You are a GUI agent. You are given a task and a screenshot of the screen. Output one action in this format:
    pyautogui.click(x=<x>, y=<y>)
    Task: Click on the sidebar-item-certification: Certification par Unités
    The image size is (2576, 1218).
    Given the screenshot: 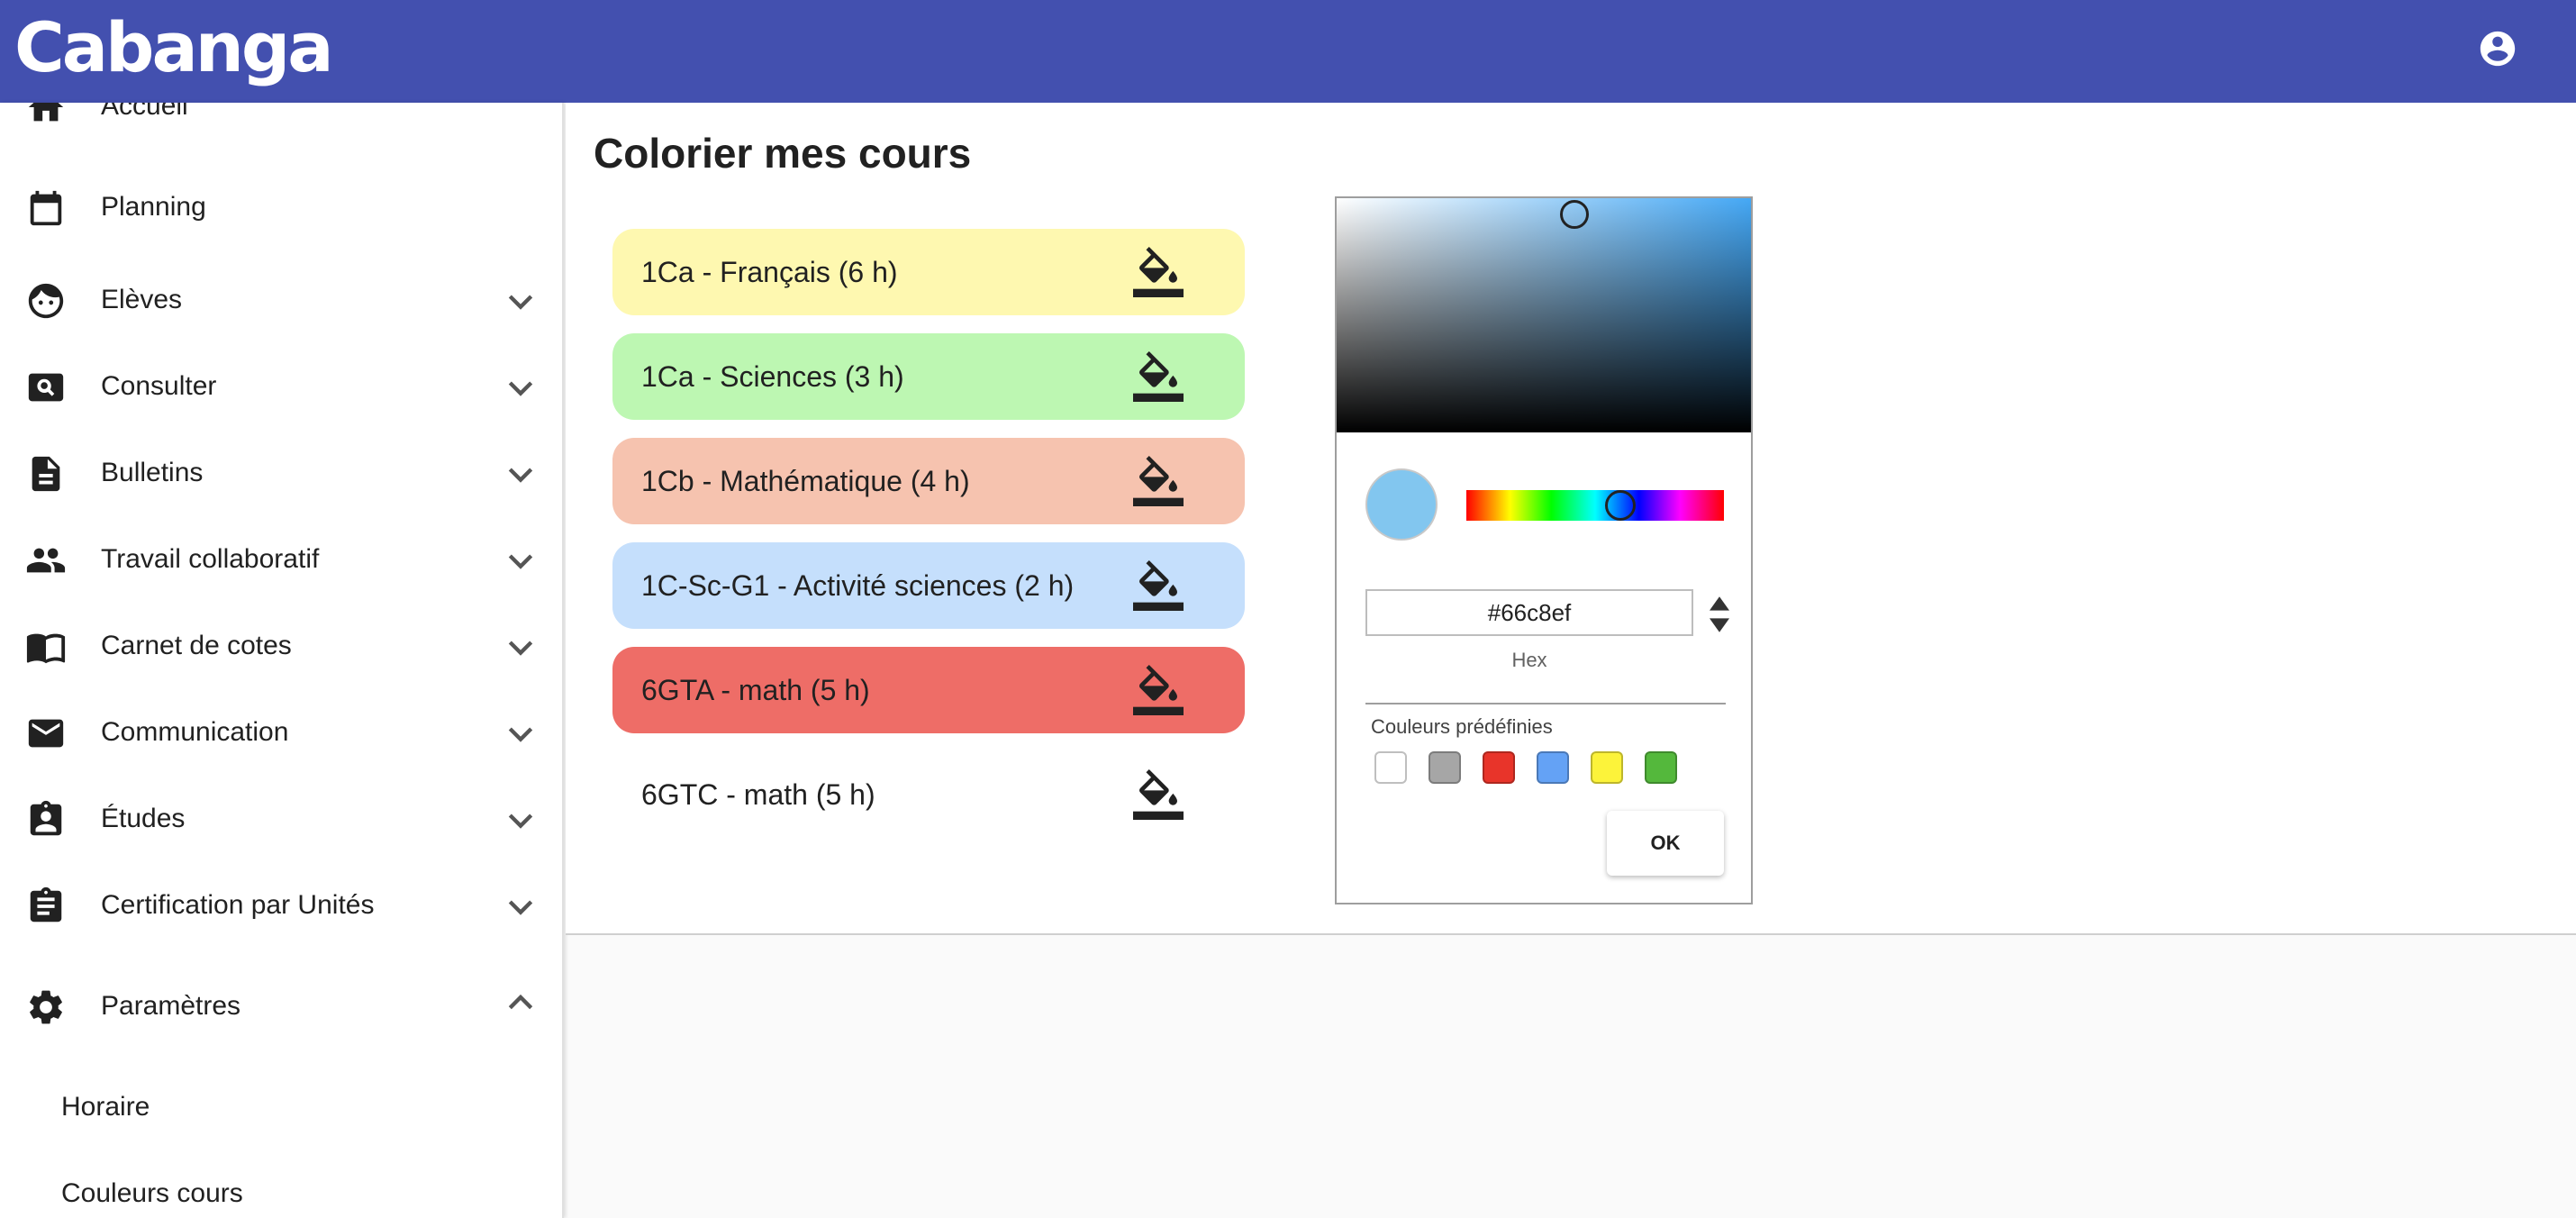 What is the action you would take?
    pyautogui.click(x=281, y=905)
    